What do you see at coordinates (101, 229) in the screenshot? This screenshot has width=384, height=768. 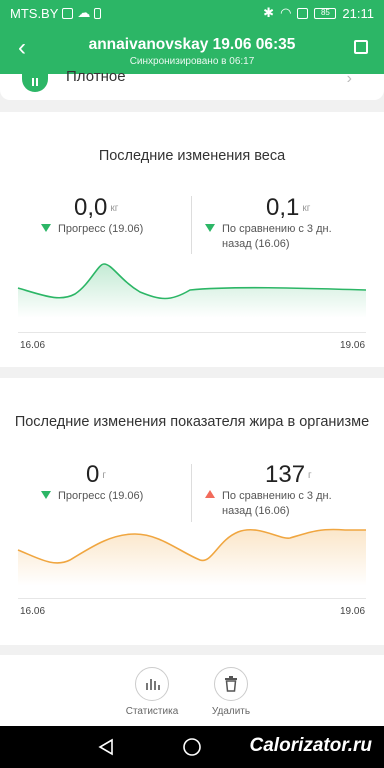 I see `weight-progress-caption: Прогресс (19.06)` at bounding box center [101, 229].